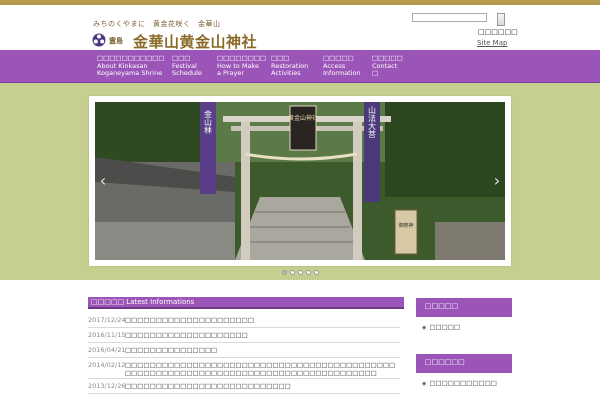  What do you see at coordinates (449, 17) in the screenshot?
I see `search-input` at bounding box center [449, 17].